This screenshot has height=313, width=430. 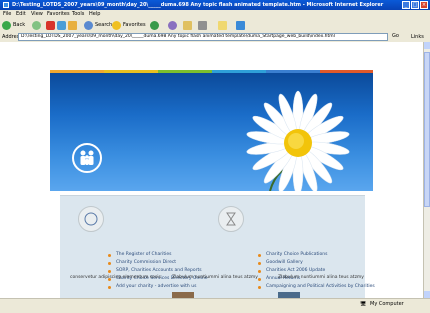 I want to click on minimize-button: _, so click(x=406, y=5).